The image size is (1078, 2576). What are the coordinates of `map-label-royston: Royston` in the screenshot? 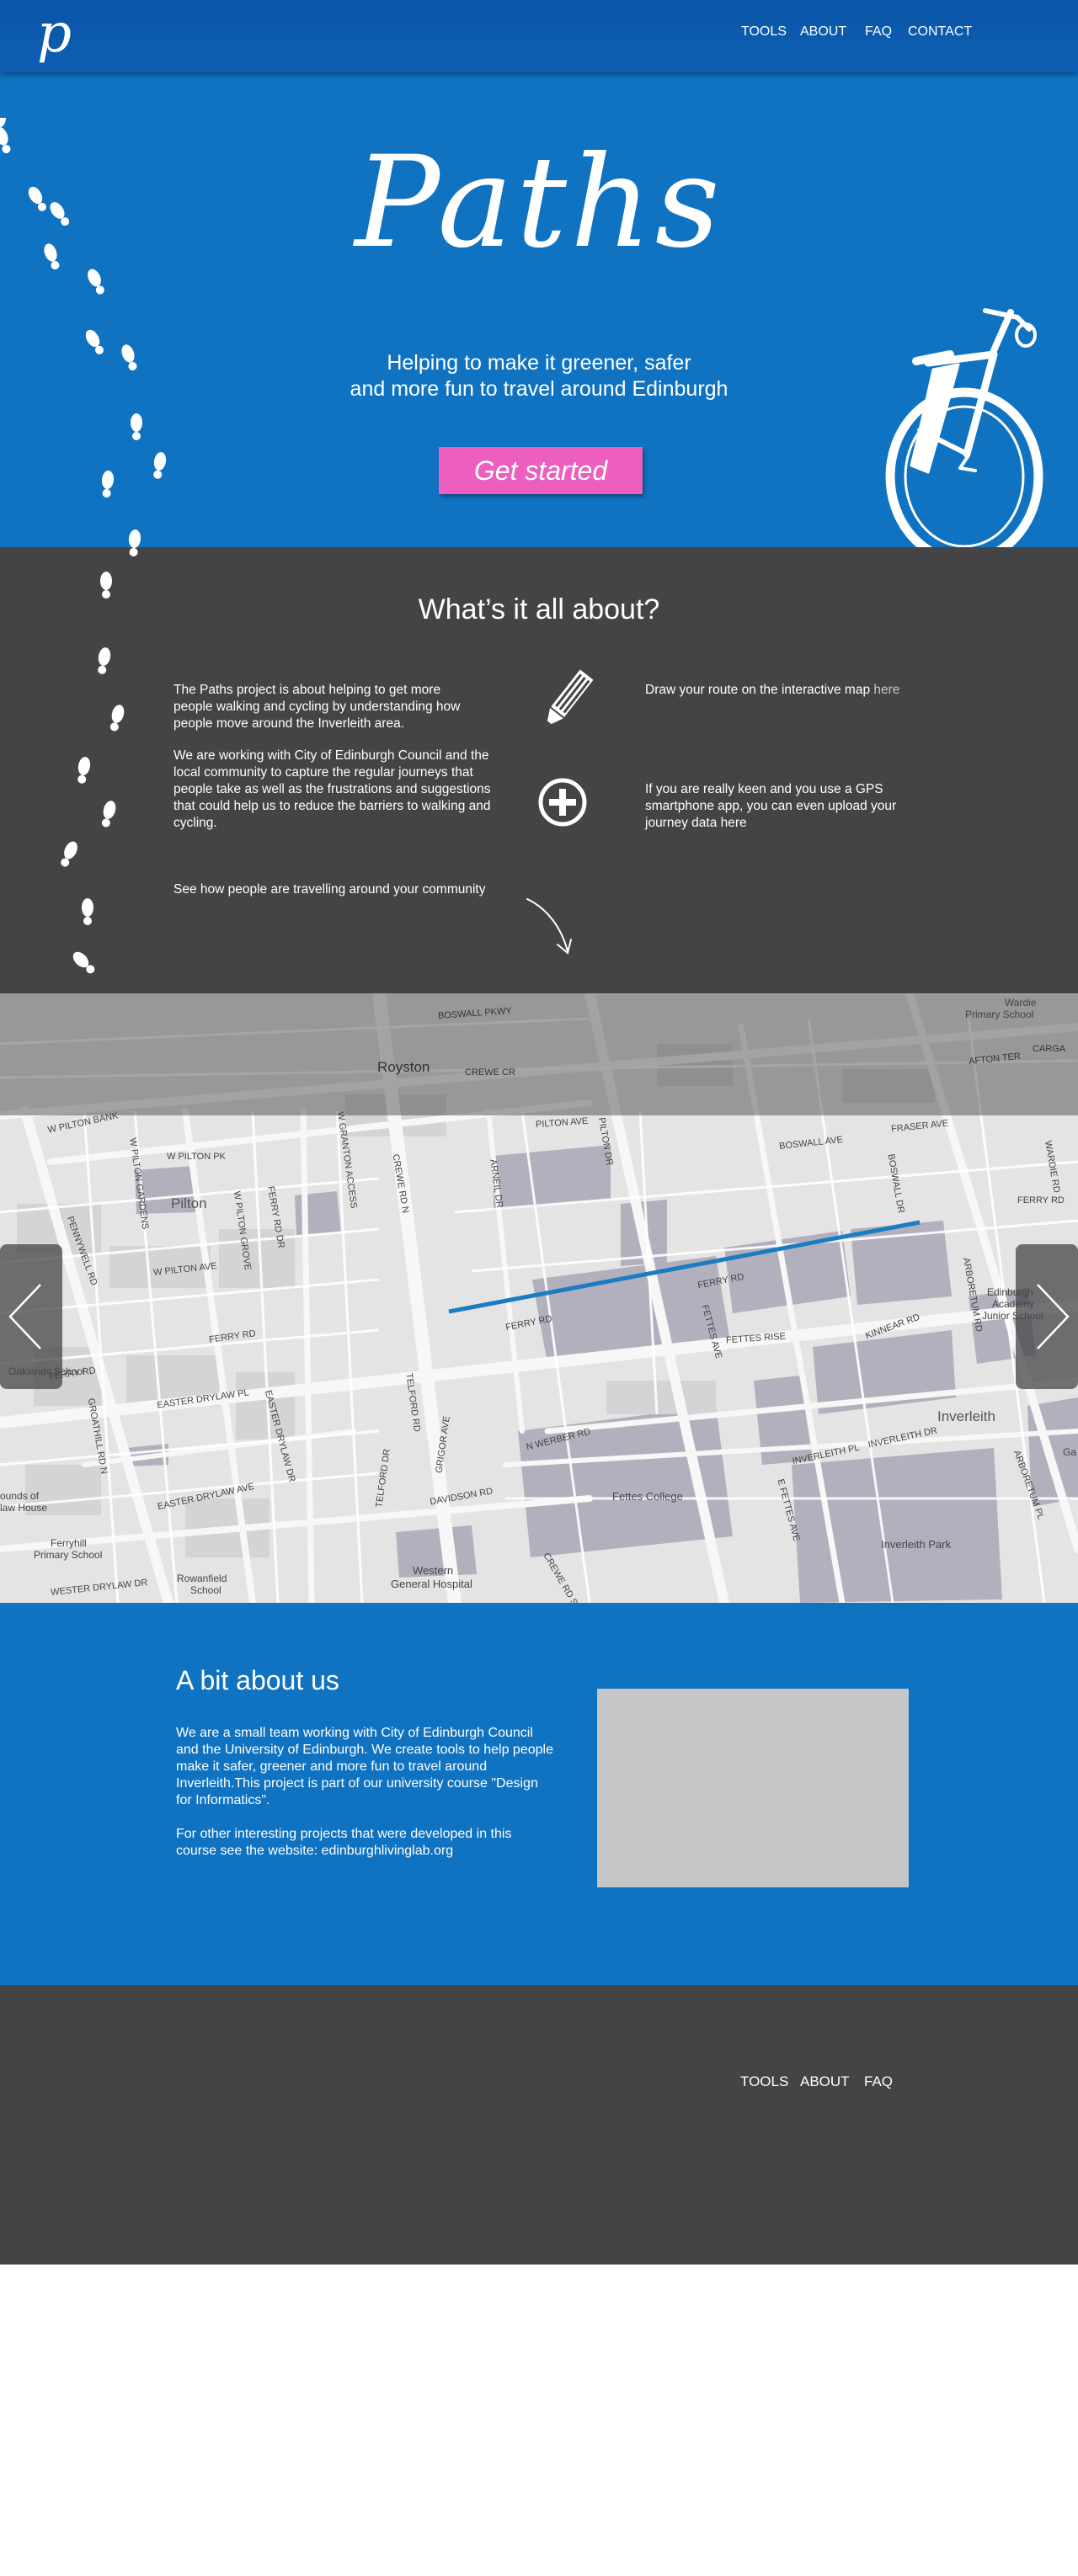 It's located at (403, 1067).